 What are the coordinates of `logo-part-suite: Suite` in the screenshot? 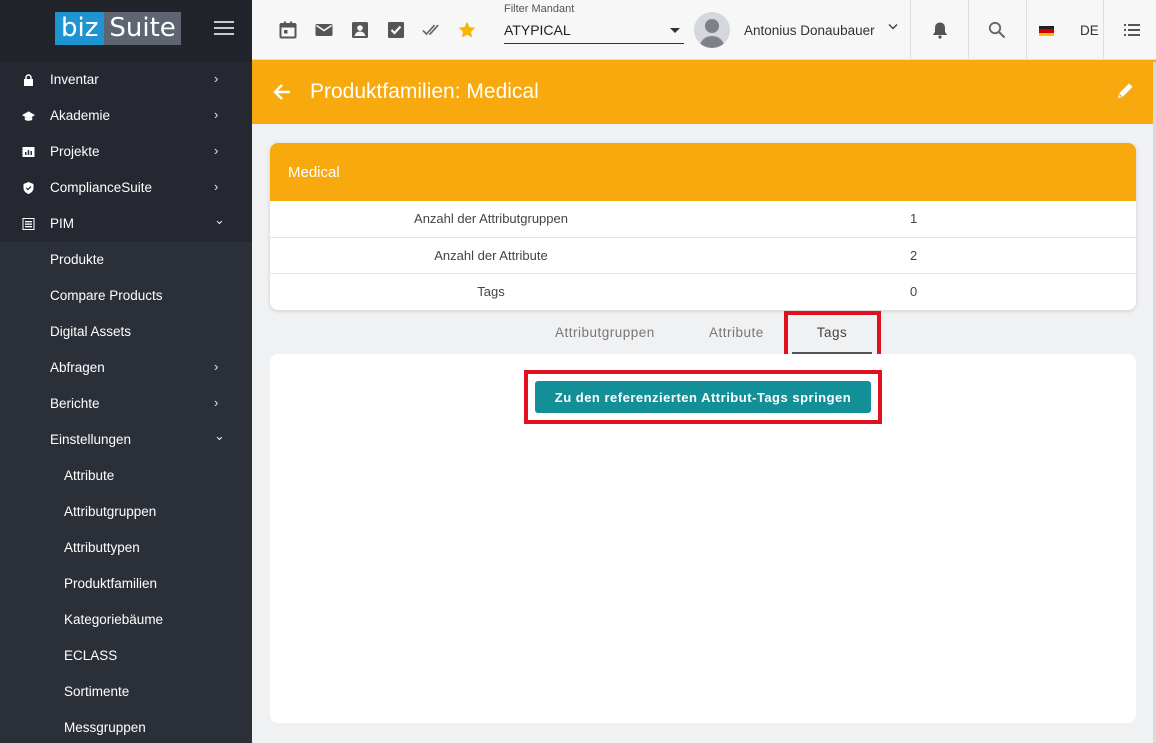 It's located at (142, 28).